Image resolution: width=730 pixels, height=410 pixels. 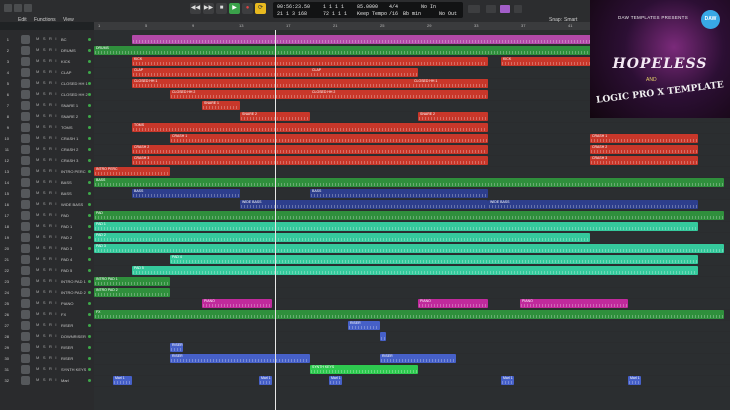 I want to click on track-header: 10 M S R I CRASH 1, so click(x=47, y=138).